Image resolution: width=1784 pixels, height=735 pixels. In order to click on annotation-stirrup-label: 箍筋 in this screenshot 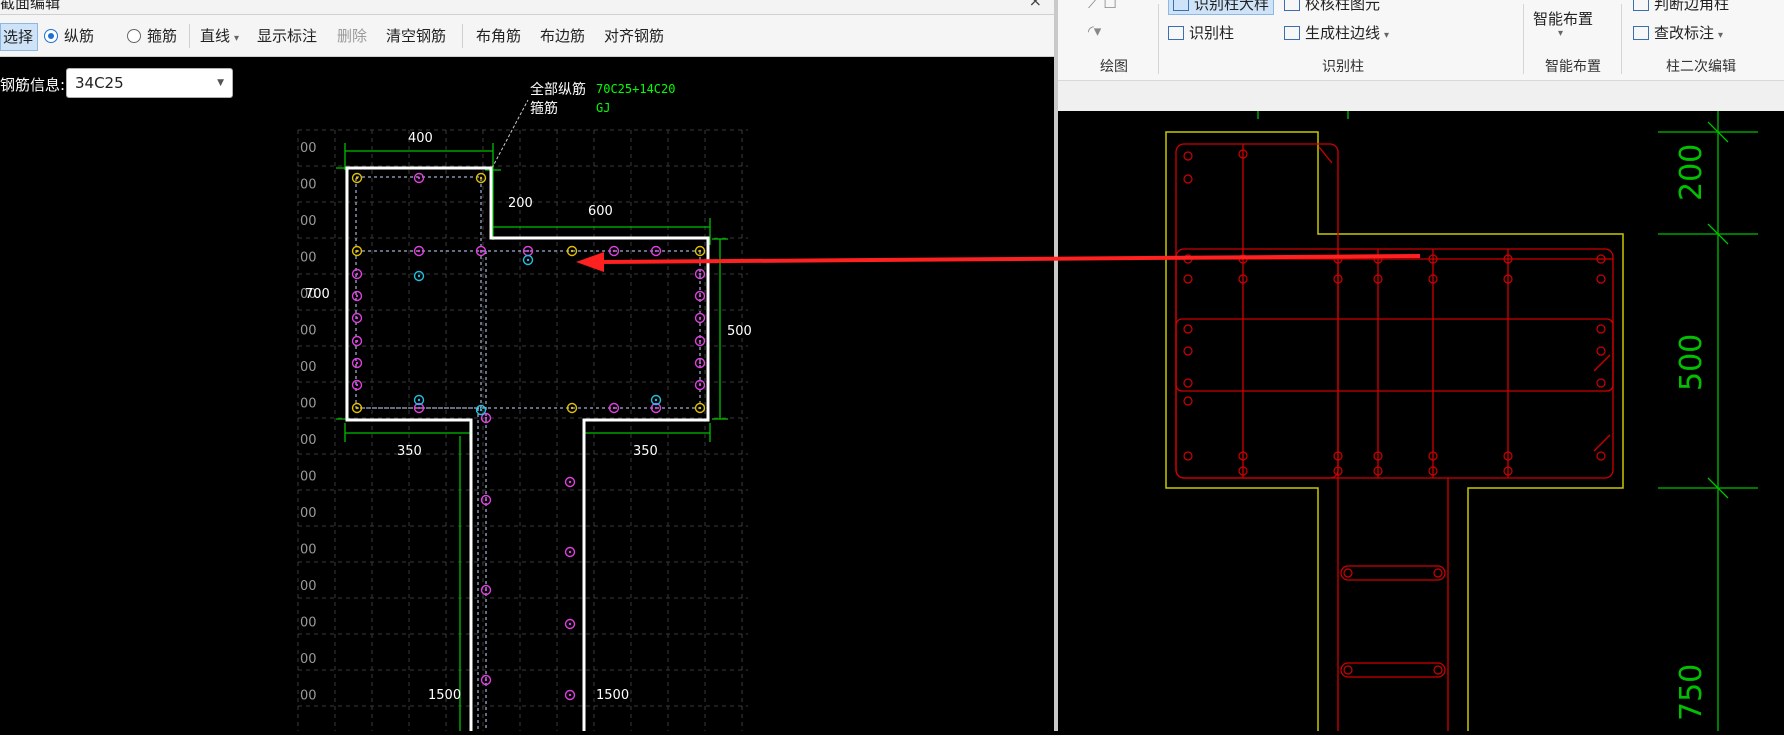, I will do `click(544, 108)`.